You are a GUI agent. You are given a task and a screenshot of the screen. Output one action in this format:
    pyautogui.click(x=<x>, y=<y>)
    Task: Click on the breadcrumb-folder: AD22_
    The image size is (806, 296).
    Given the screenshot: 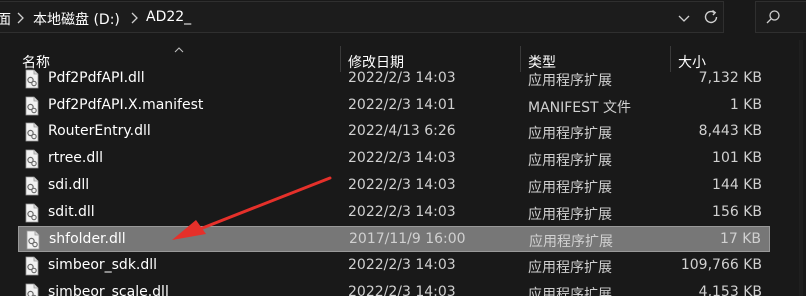 What is the action you would take?
    pyautogui.click(x=168, y=17)
    